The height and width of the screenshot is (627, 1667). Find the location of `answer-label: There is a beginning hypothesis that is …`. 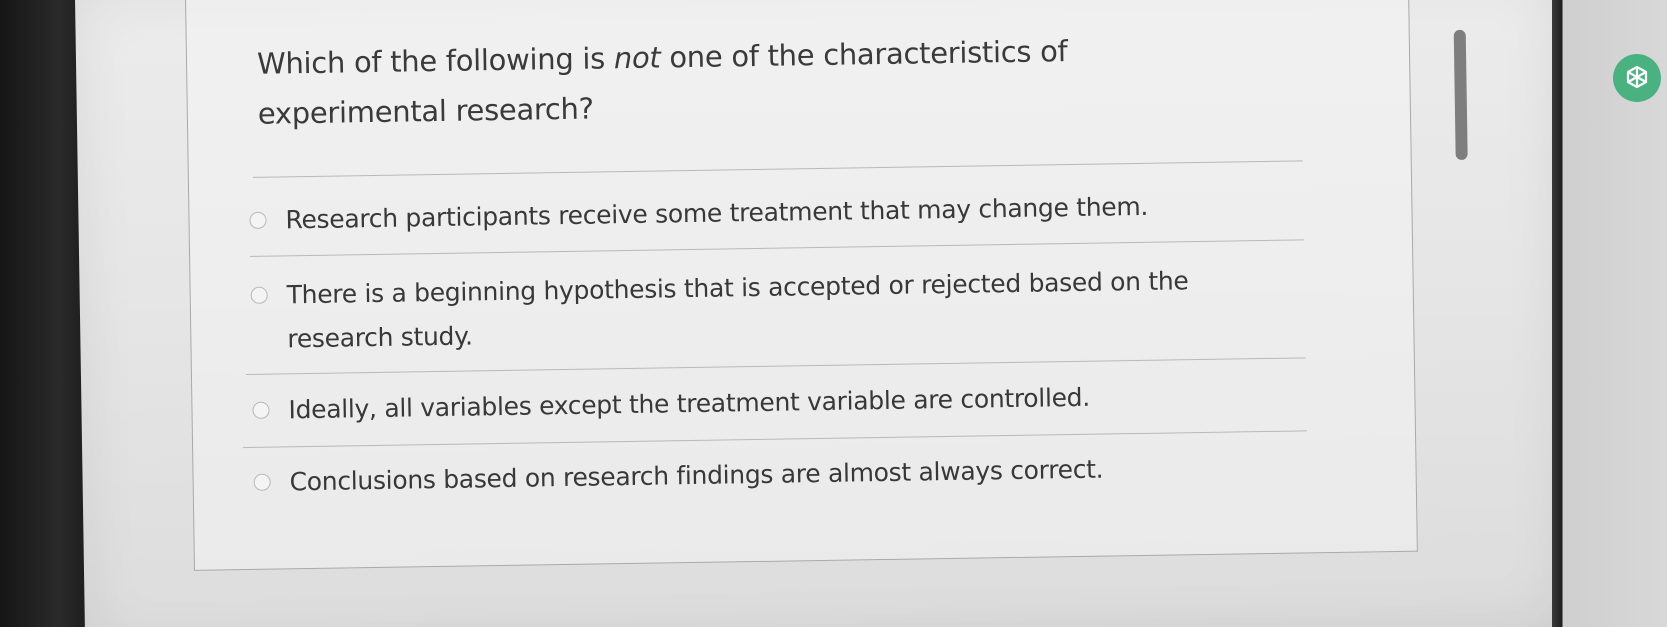

answer-label: There is a beginning hypothesis that is … is located at coordinates (737, 310).